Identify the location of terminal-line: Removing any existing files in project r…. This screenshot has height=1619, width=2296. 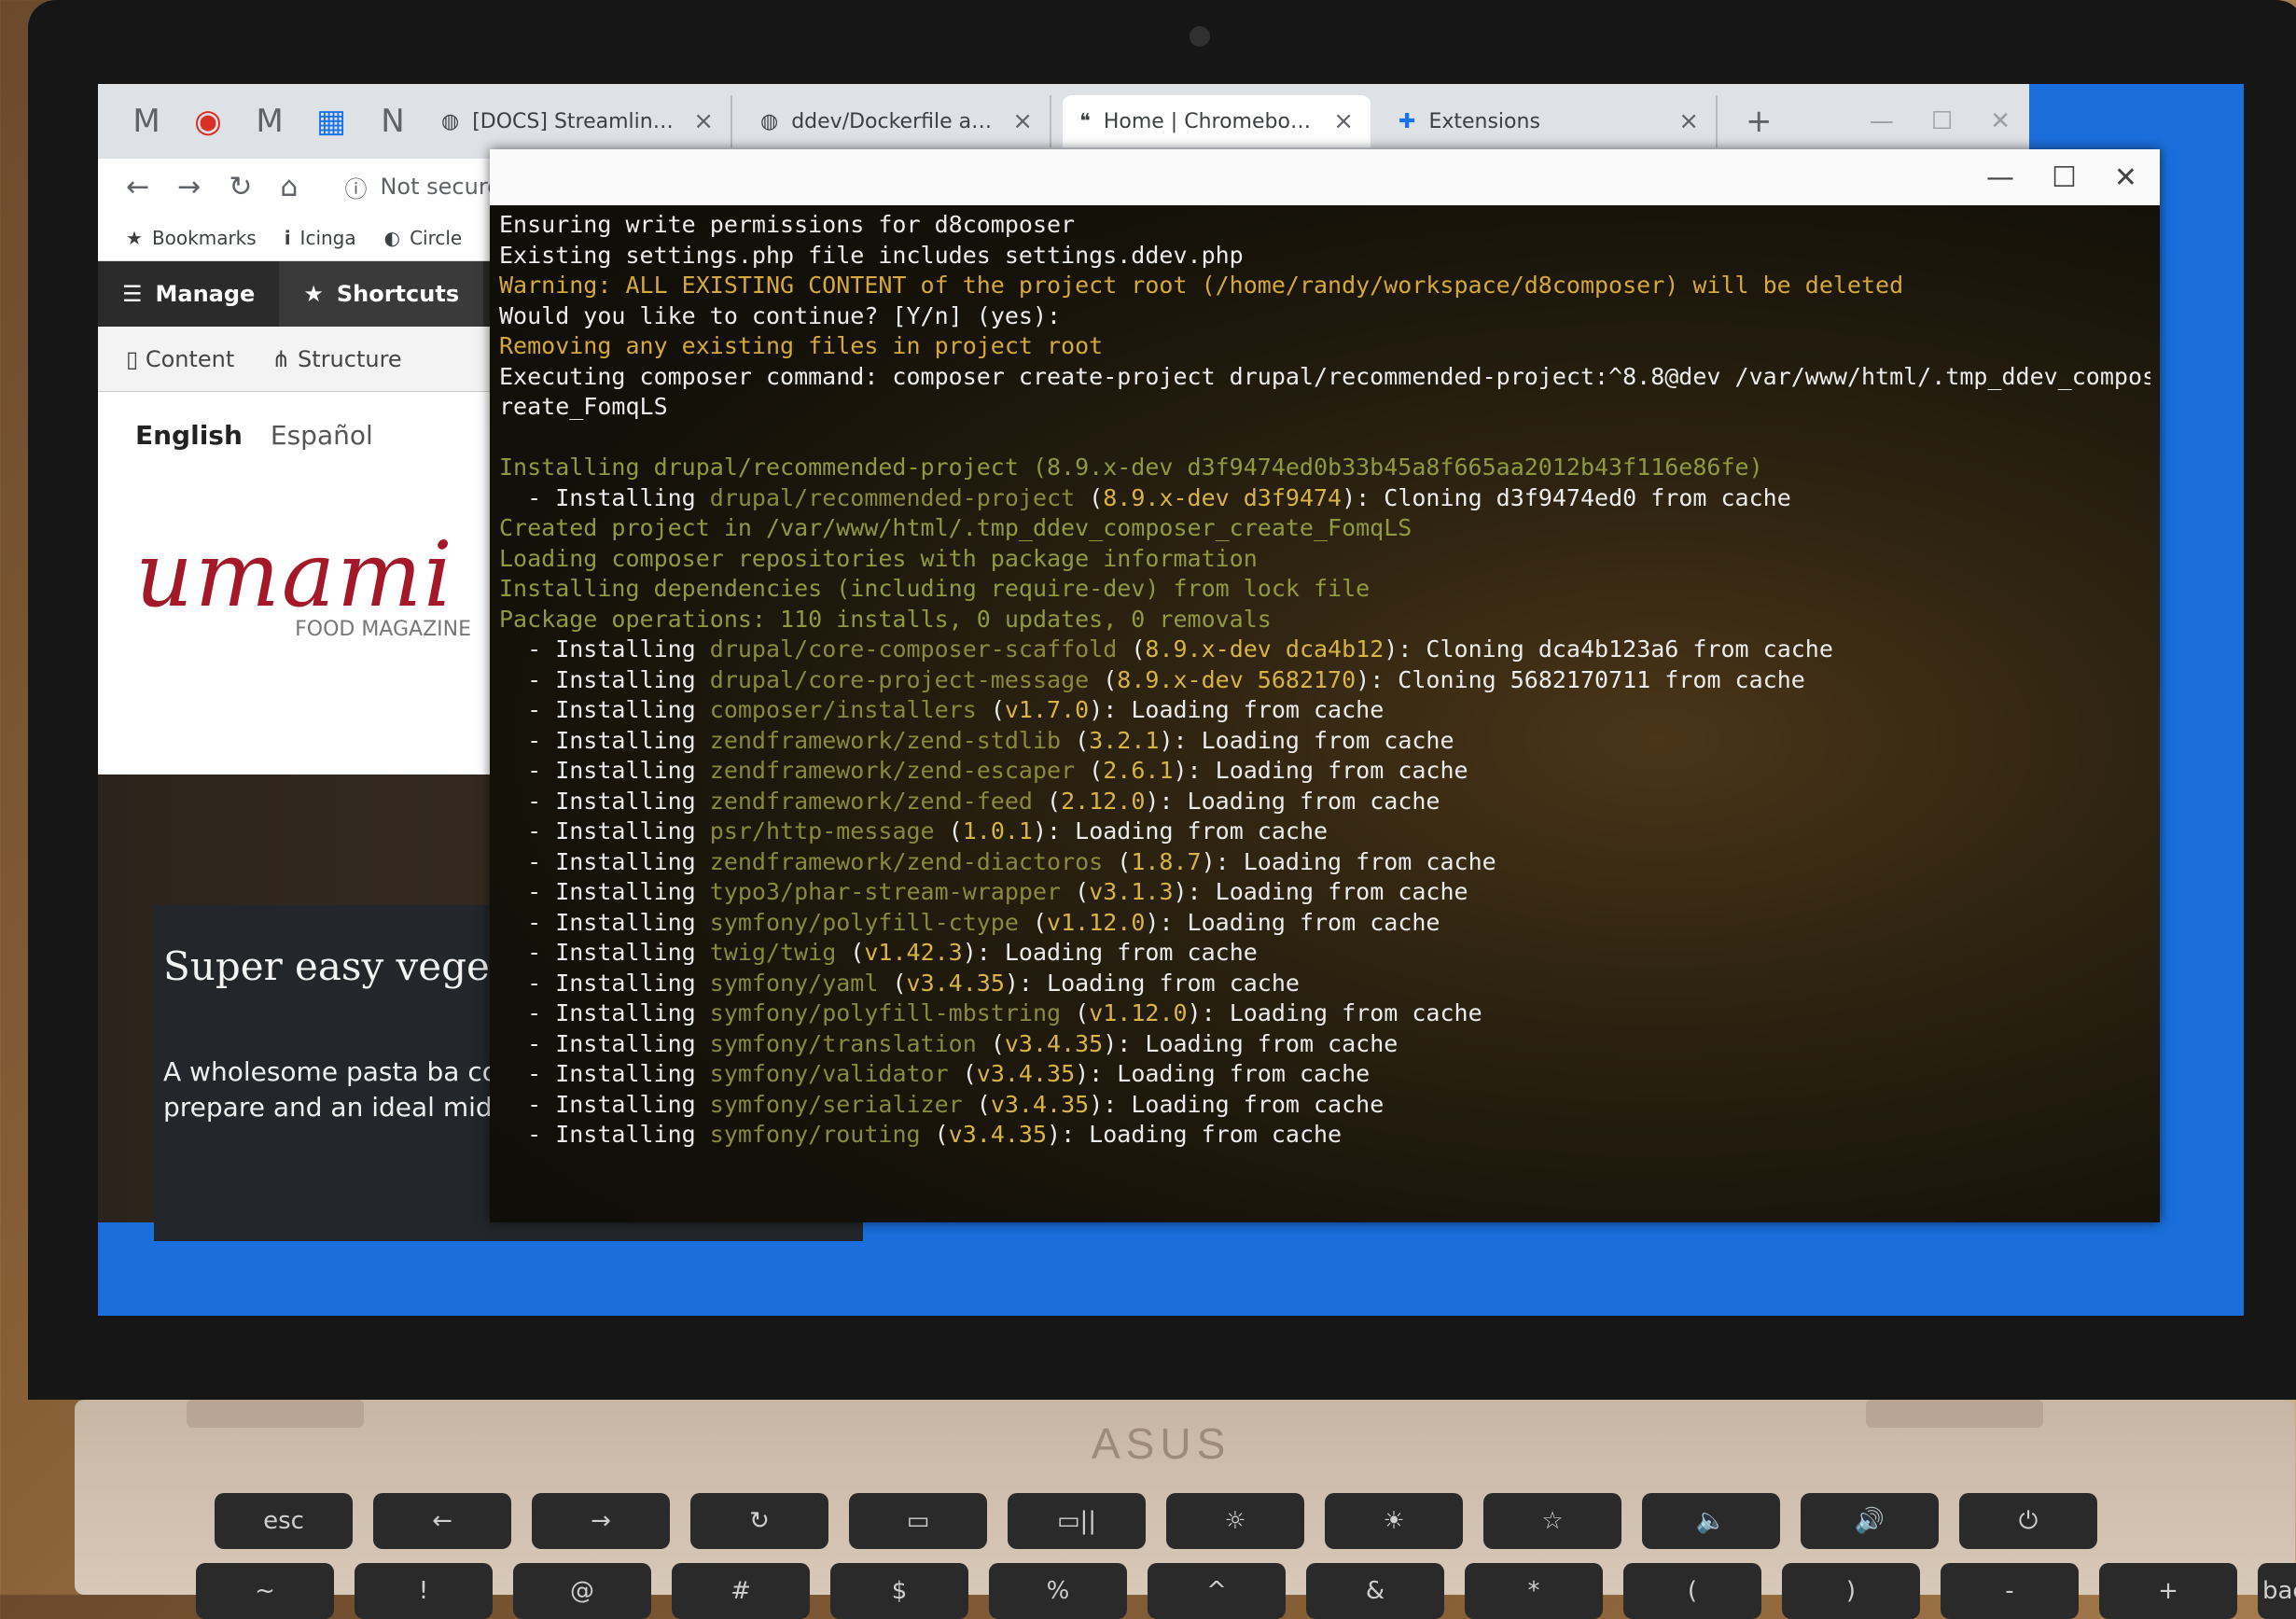
(1325, 346).